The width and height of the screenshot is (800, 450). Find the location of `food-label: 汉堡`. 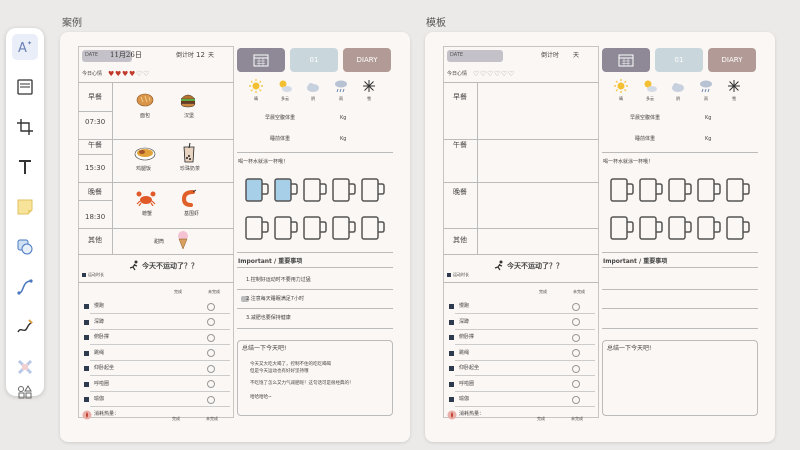

food-label: 汉堡 is located at coordinates (189, 116).